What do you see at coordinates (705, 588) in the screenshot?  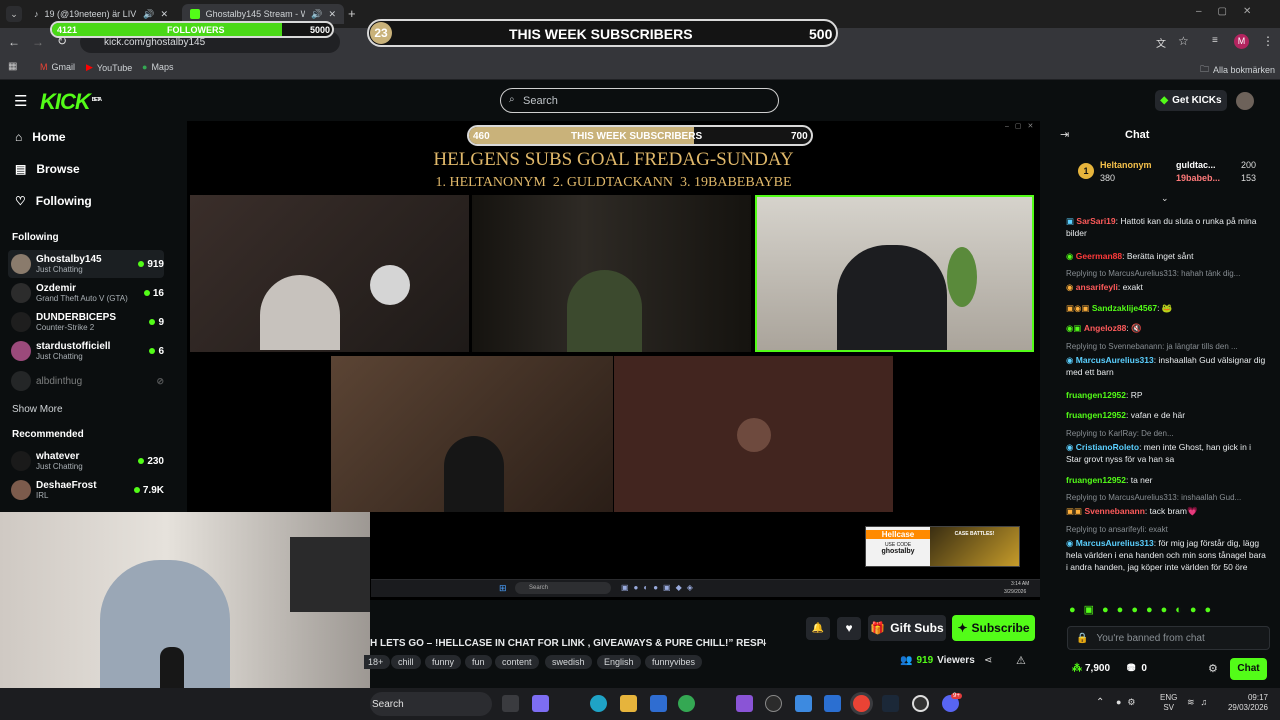 I see `stream-inner-taskbar: ⊞ Search ▣●◐●▣◆◈ 3:14 AM 3/29/2026` at bounding box center [705, 588].